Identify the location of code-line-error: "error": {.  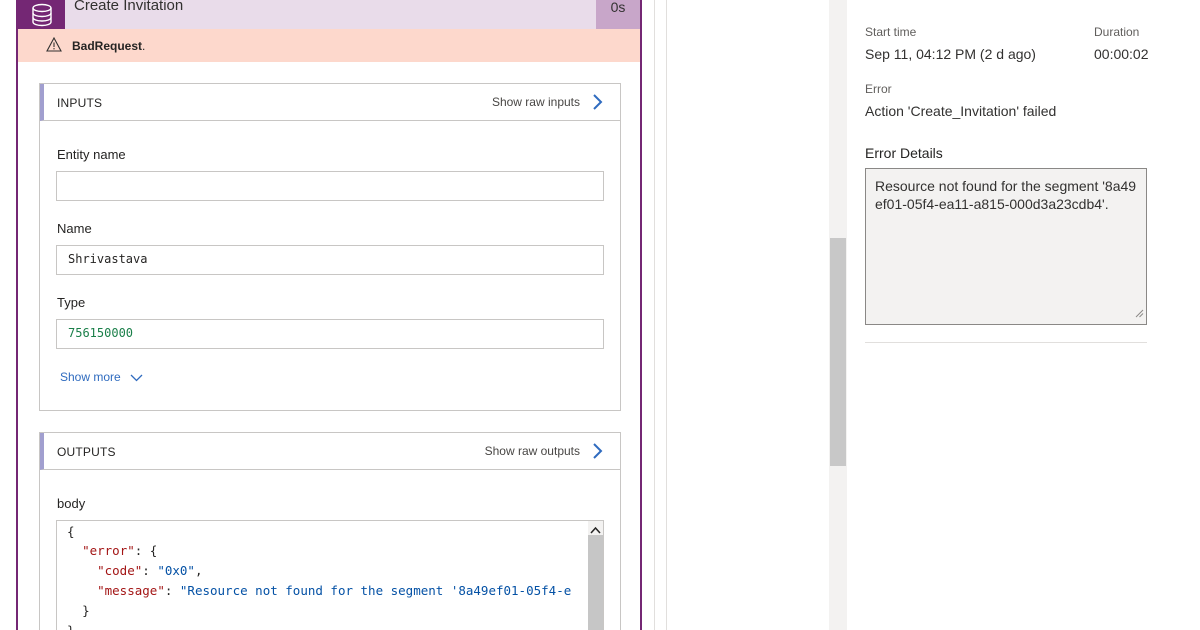
(112, 550).